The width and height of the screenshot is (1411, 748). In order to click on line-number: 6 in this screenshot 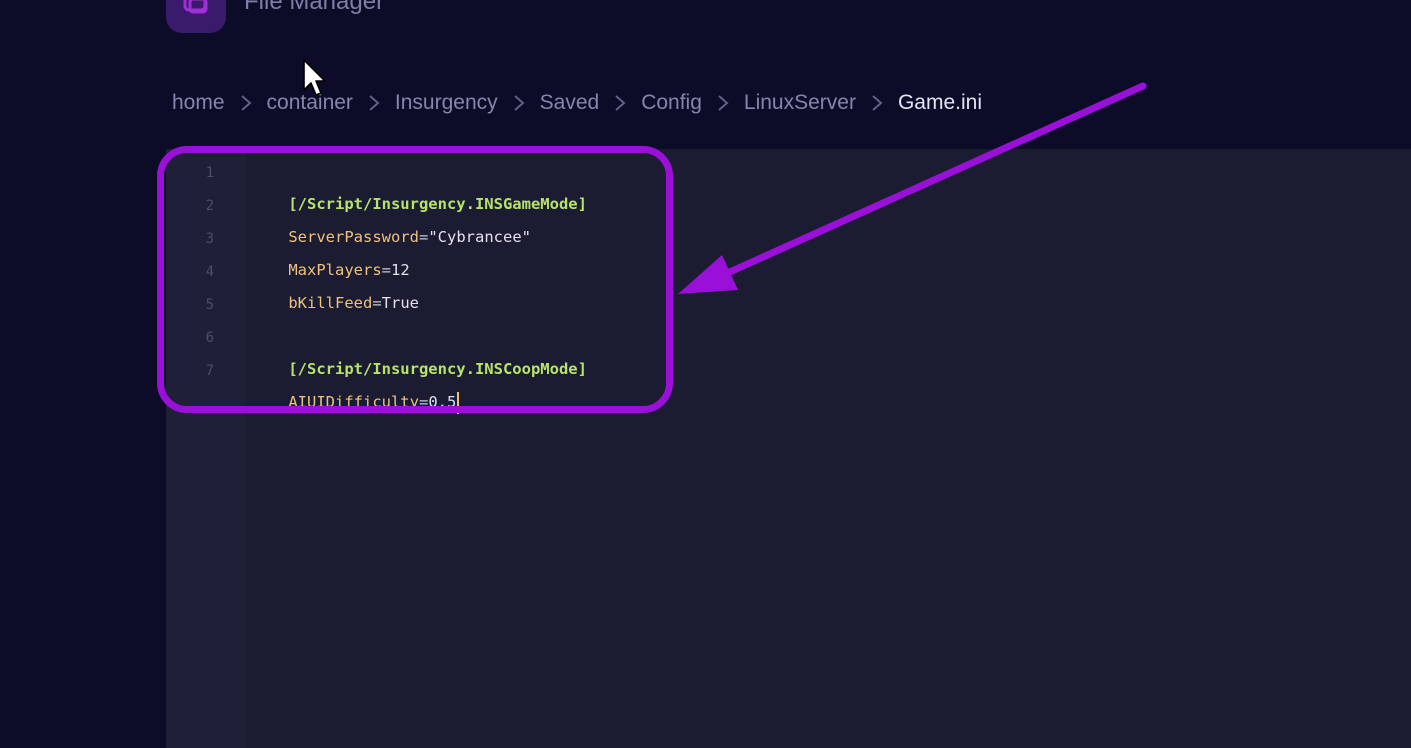, I will do `click(209, 338)`.